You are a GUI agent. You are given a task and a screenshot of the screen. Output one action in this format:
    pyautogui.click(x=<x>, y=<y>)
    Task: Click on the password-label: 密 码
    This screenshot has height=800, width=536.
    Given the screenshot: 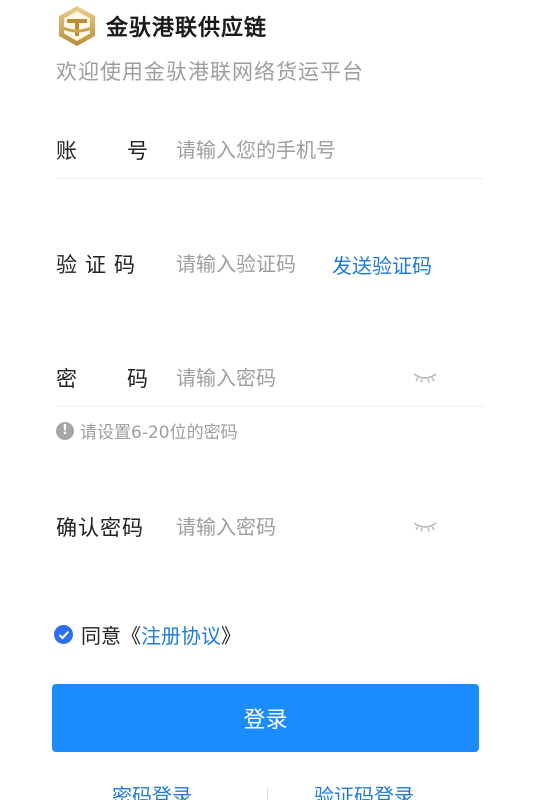 What is the action you would take?
    pyautogui.click(x=102, y=378)
    